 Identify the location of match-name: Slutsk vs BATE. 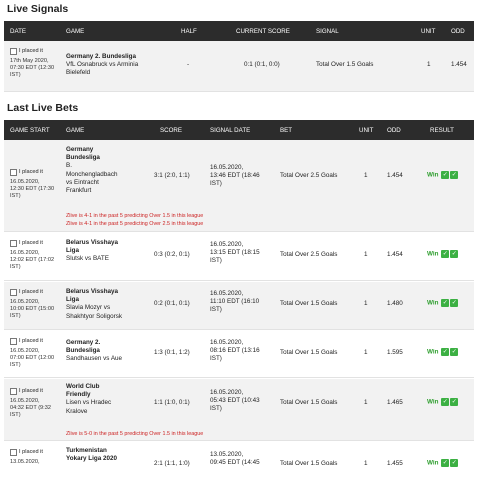
(87, 259).